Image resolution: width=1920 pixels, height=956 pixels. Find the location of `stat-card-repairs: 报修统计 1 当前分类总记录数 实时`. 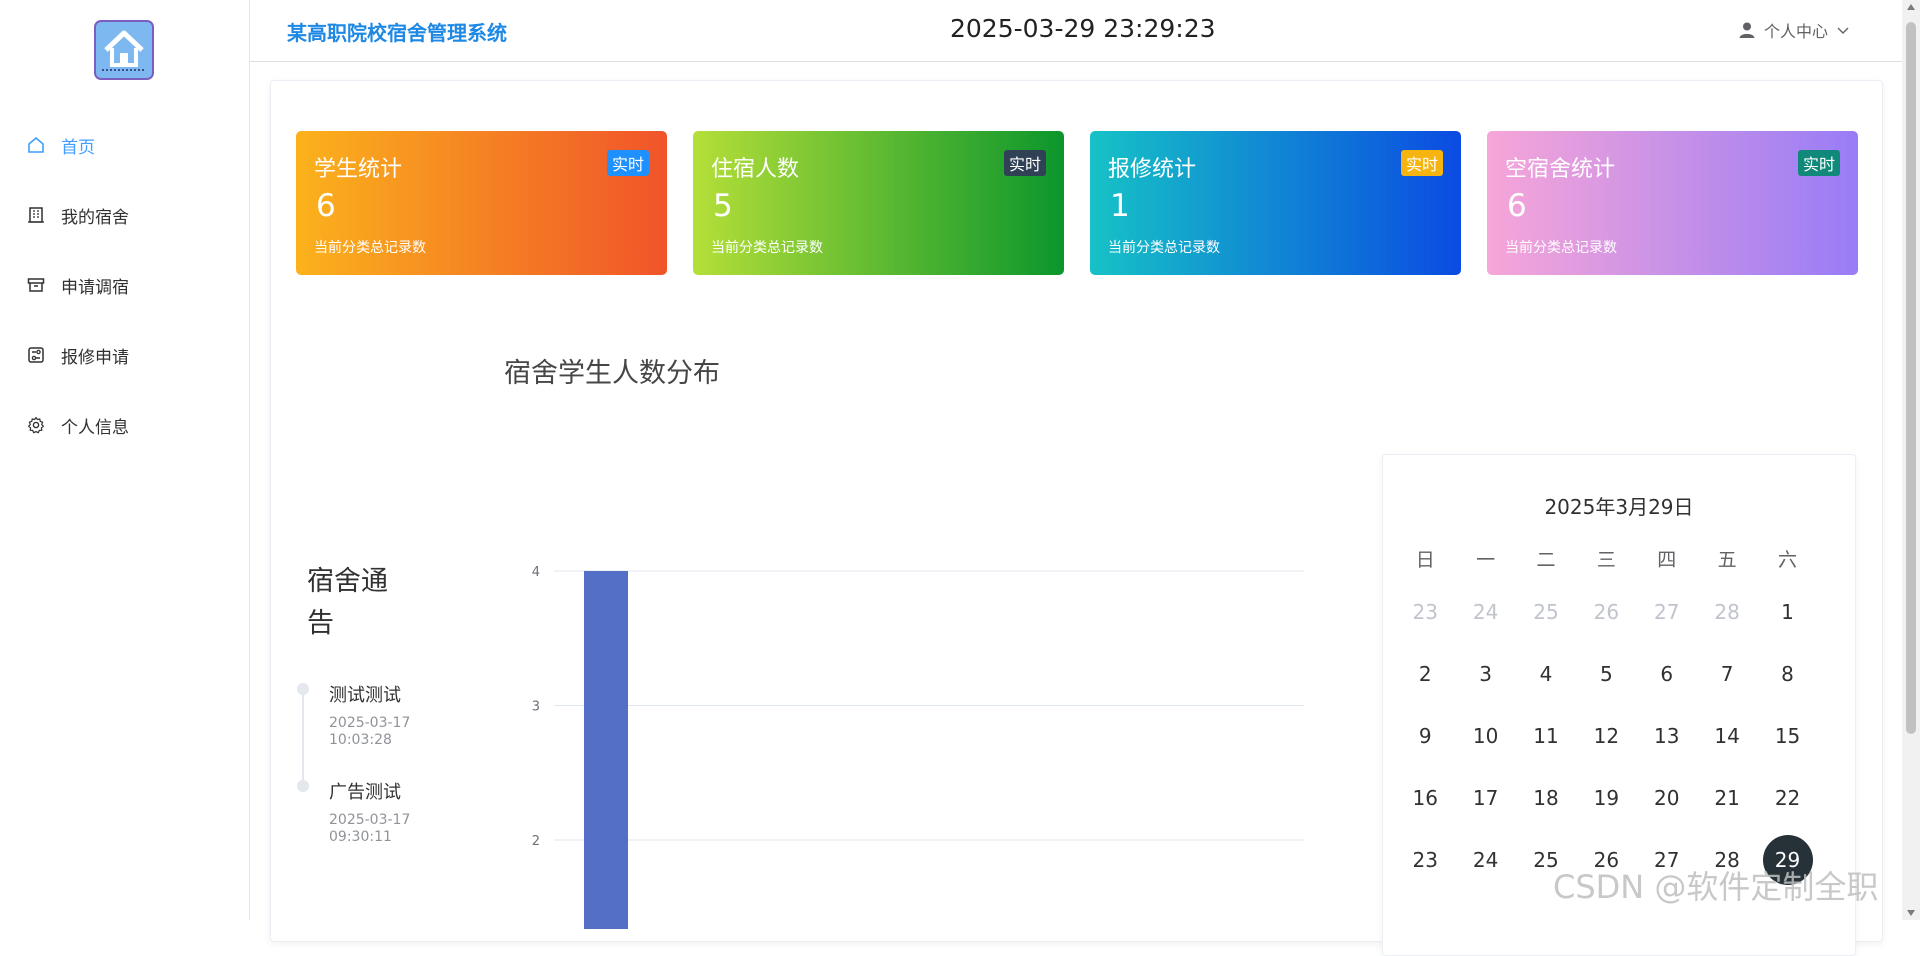

stat-card-repairs: 报修统计 1 当前分类总记录数 实时 is located at coordinates (1275, 203).